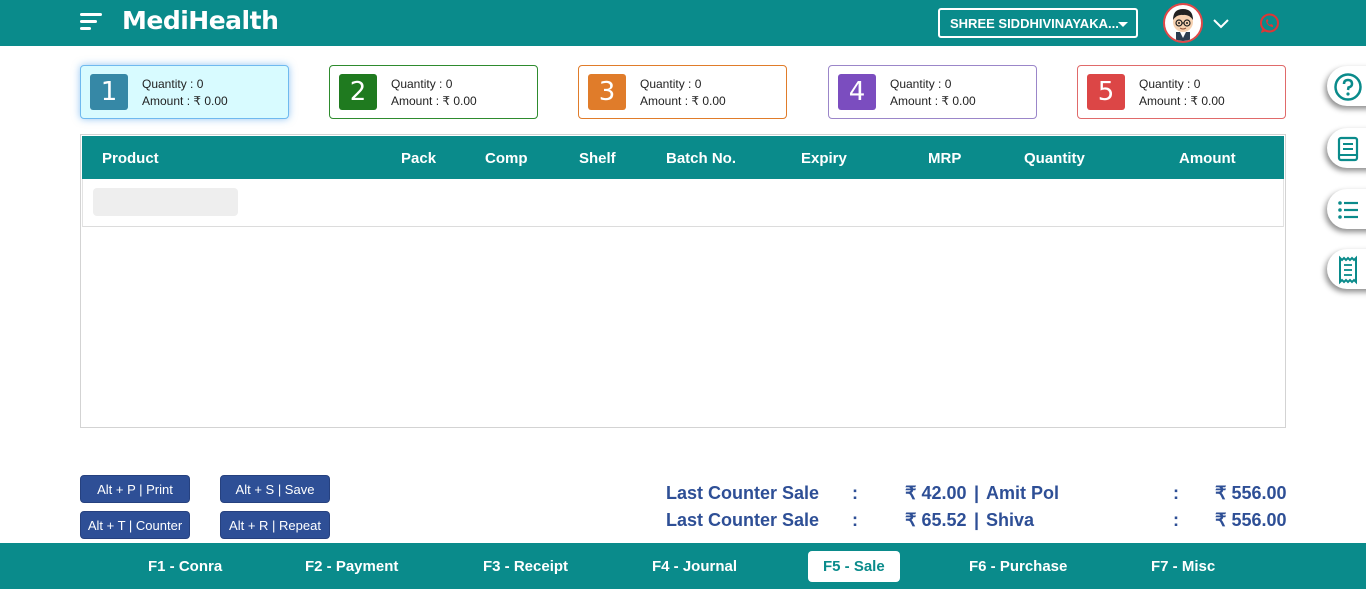 This screenshot has height=589, width=1366. What do you see at coordinates (275, 525) in the screenshot?
I see `repeat-button: Alt + R | Repeat` at bounding box center [275, 525].